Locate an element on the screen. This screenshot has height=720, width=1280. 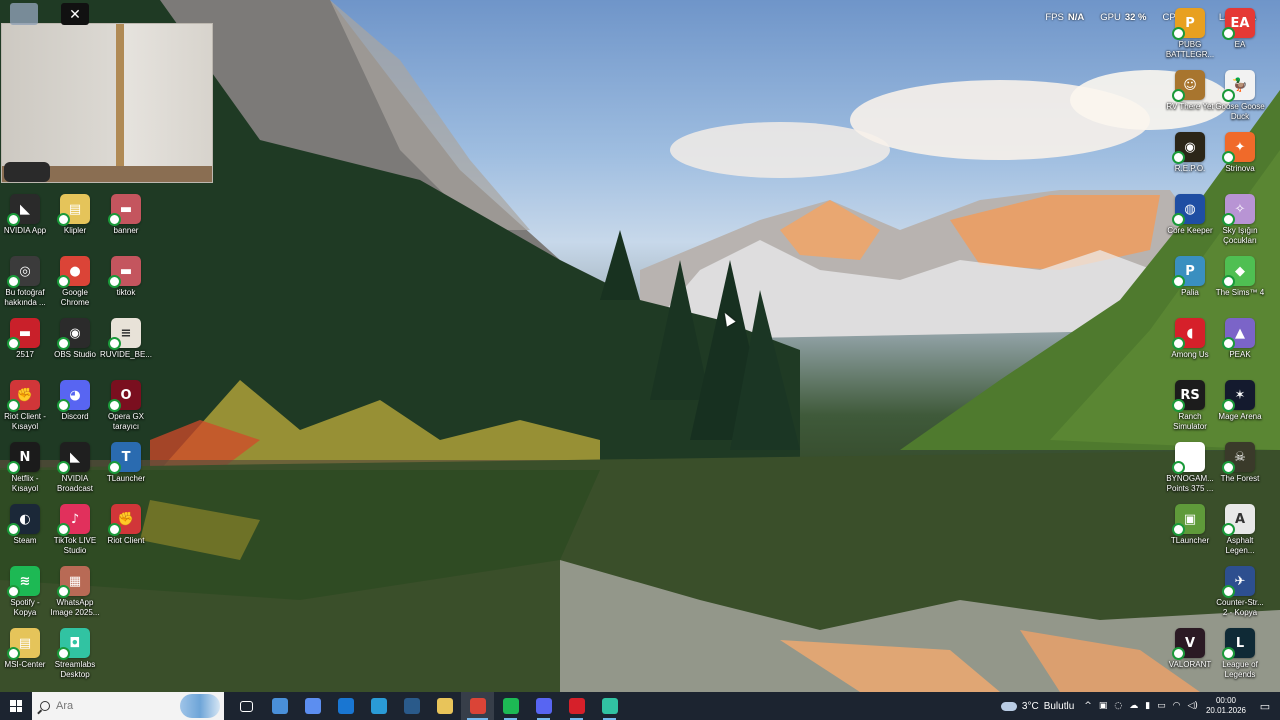
desktop-icon: O Opera GX tarayıcı is located at coordinates (126, 409).